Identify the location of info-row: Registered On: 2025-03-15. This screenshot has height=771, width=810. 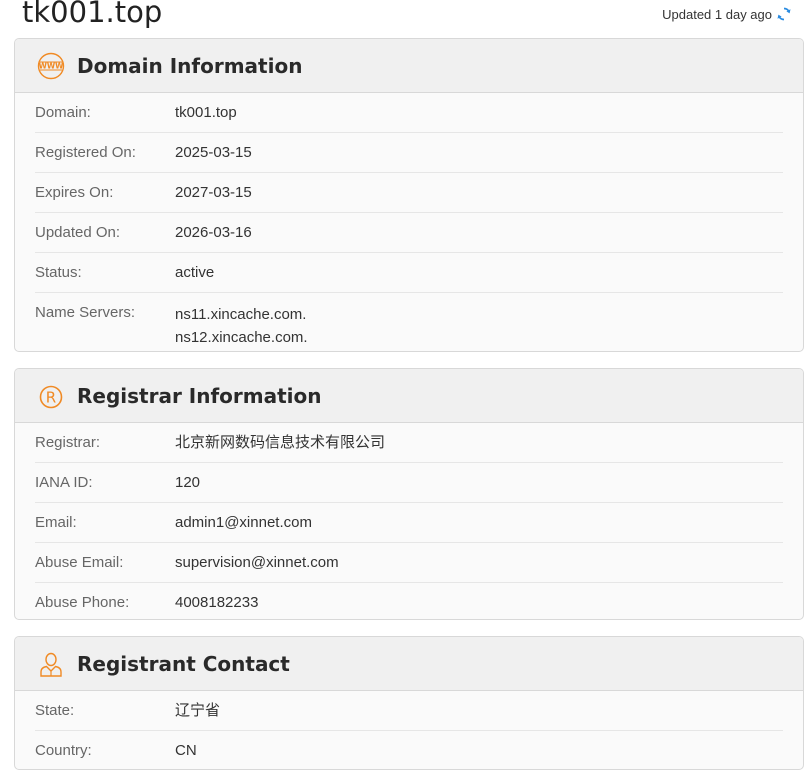
(409, 153).